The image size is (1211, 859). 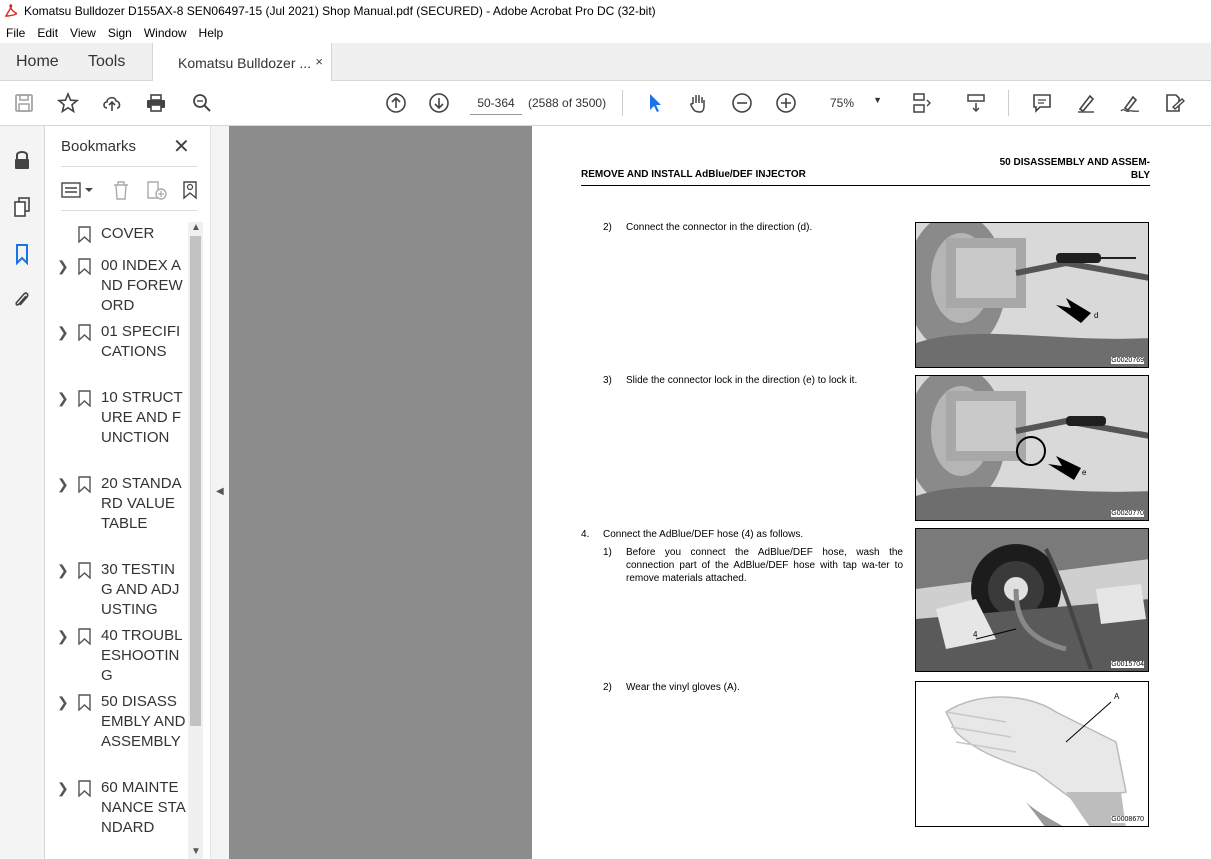 What do you see at coordinates (22, 160) in the screenshot?
I see `lock-icon` at bounding box center [22, 160].